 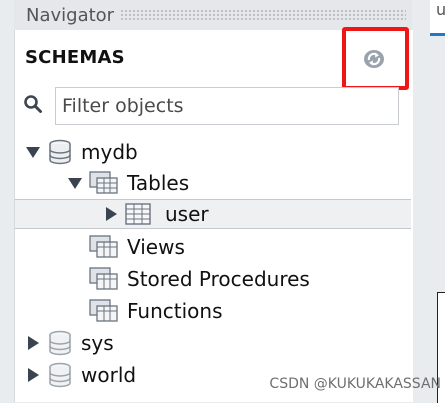 I want to click on refresh-icon, so click(x=374, y=59).